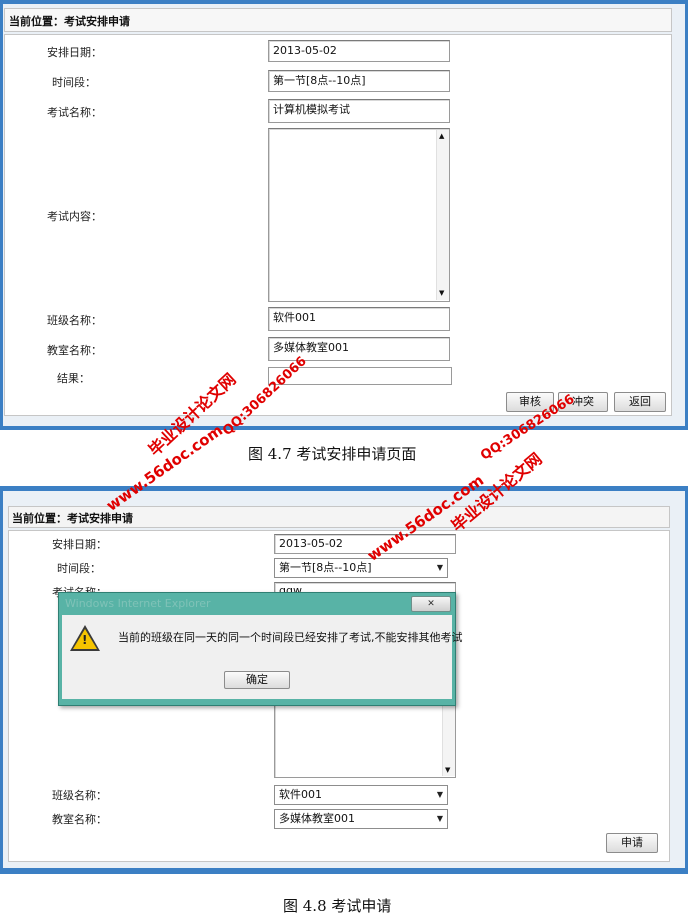  What do you see at coordinates (337, 906) in the screenshot?
I see `figure-4-8-caption: 图 4.8 考试申请` at bounding box center [337, 906].